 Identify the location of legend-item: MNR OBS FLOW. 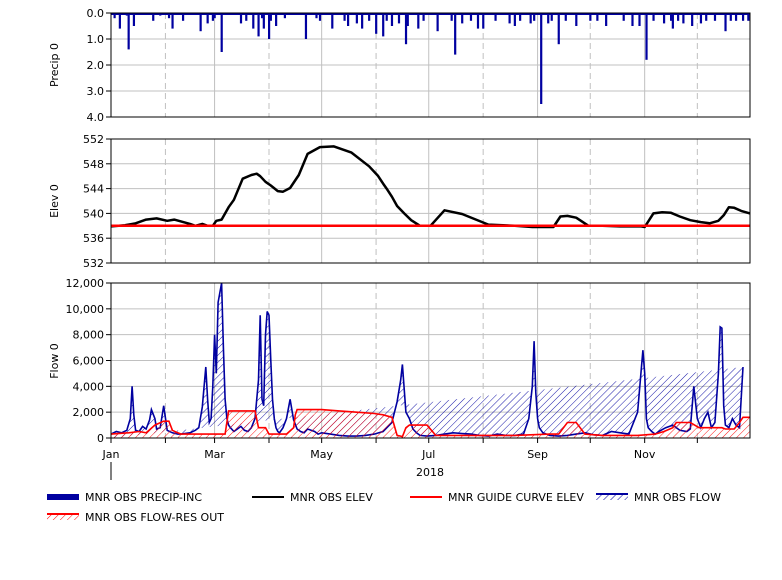
(658, 497).